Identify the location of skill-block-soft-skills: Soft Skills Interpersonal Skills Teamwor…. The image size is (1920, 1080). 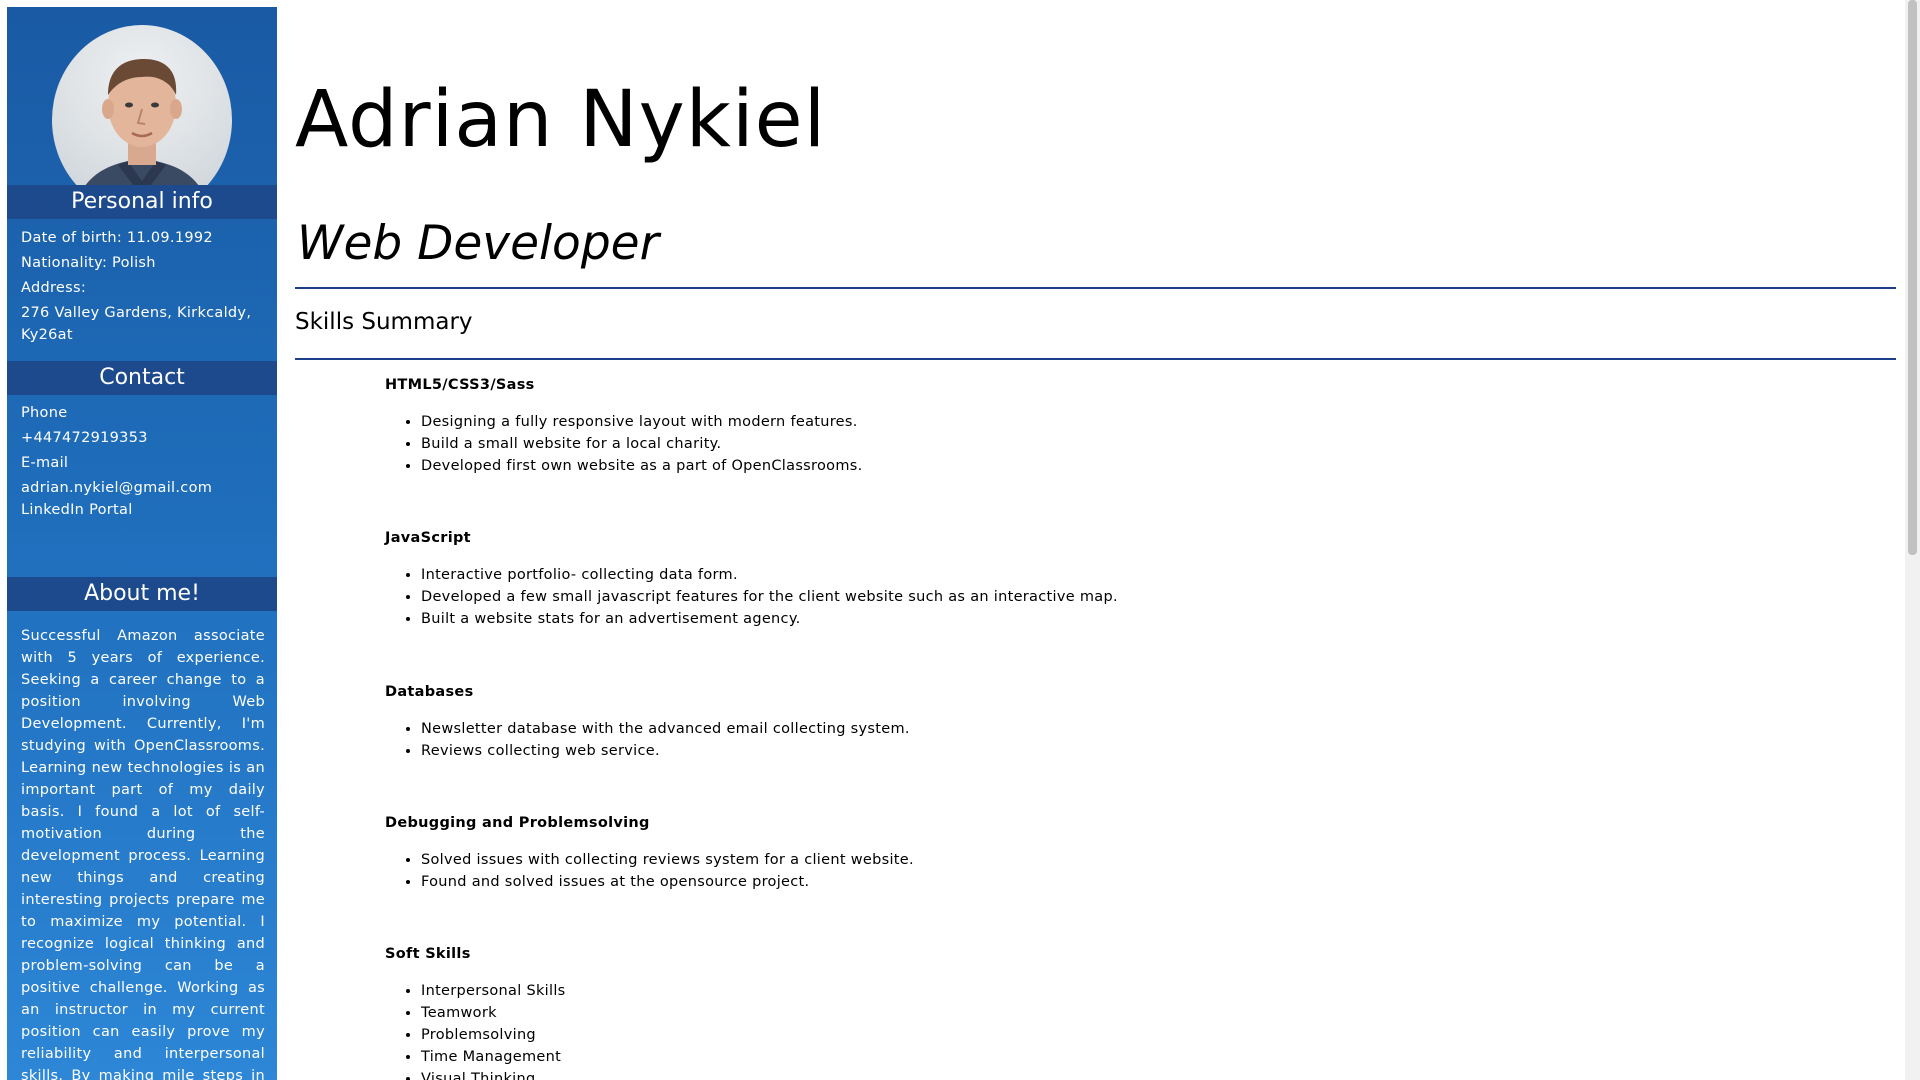
(835, 1012).